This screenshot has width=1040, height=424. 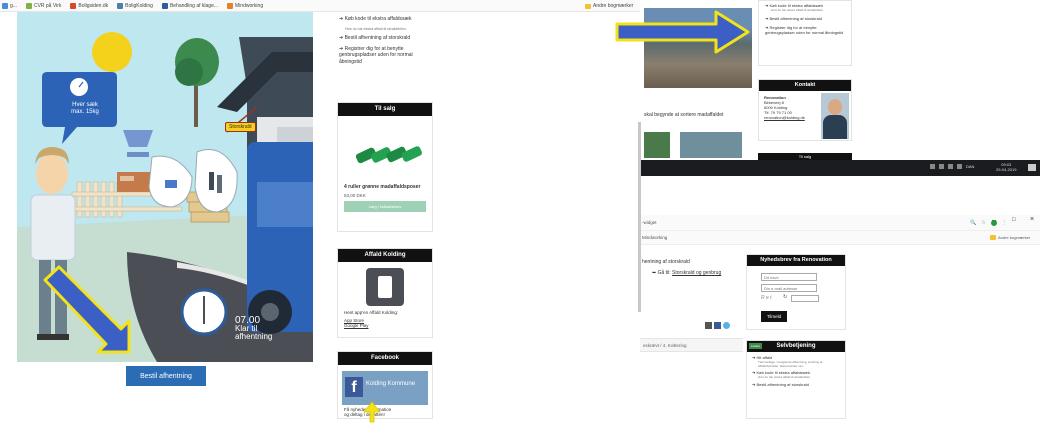 What do you see at coordinates (988, 223) in the screenshot?
I see `address-bar-icons: 🔍 ☆ ⋮` at bounding box center [988, 223].